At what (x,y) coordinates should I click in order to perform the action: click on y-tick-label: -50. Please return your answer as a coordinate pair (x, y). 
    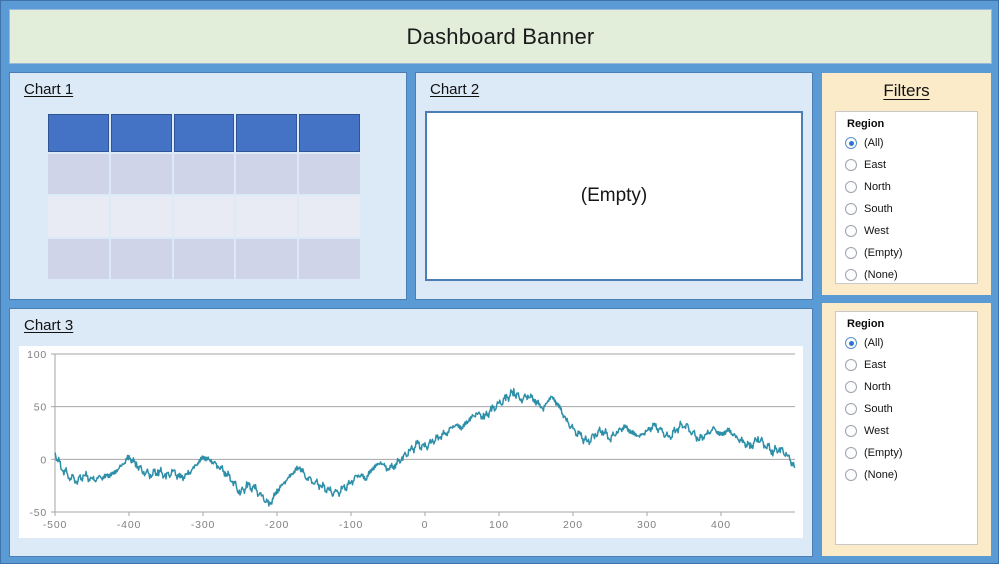
    Looking at the image, I should click on (38, 513).